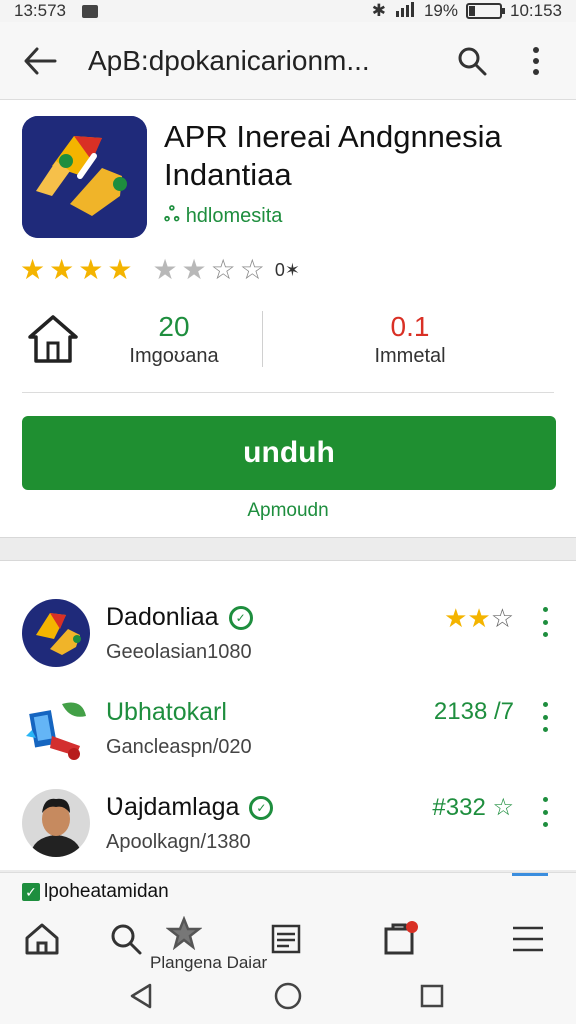 This screenshot has height=1024, width=576. I want to click on list-item: Ʋajdamlaga ✓ Apoolkagn/1380 #332 ☆, so click(288, 817).